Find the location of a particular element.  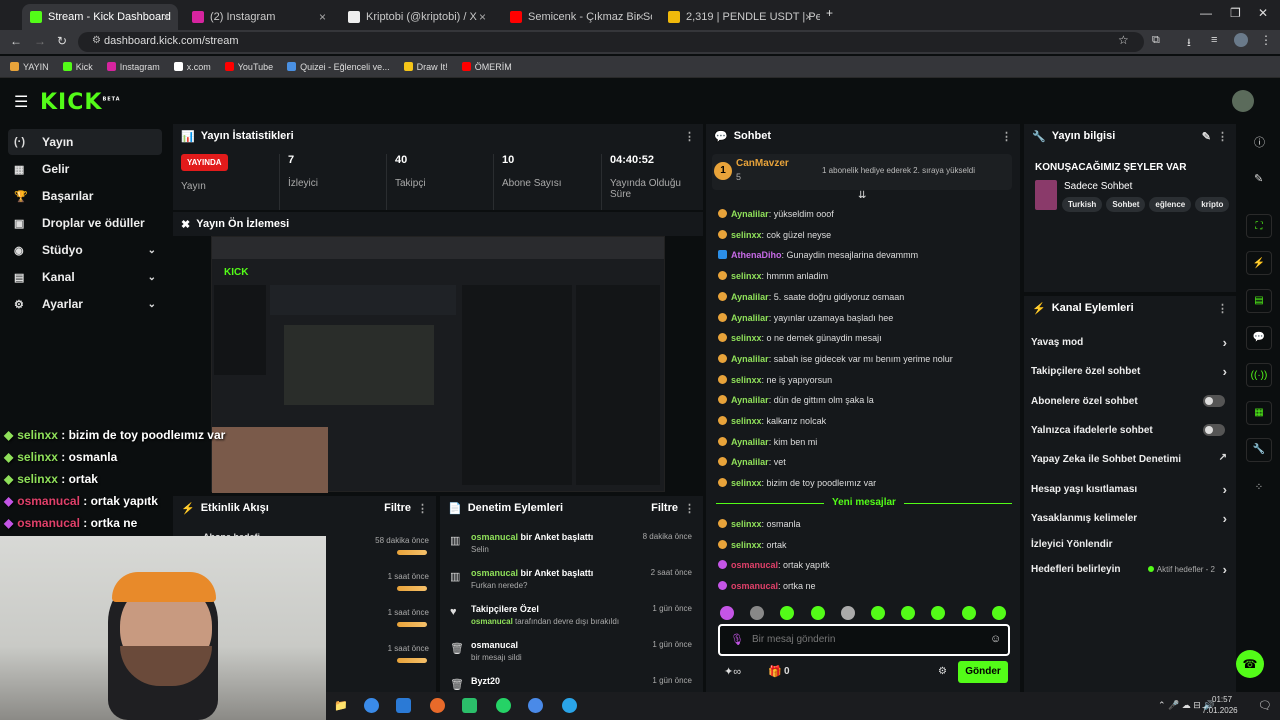

channel-action-6: Yasaklanmış kelimeler › is located at coordinates (1129, 518).